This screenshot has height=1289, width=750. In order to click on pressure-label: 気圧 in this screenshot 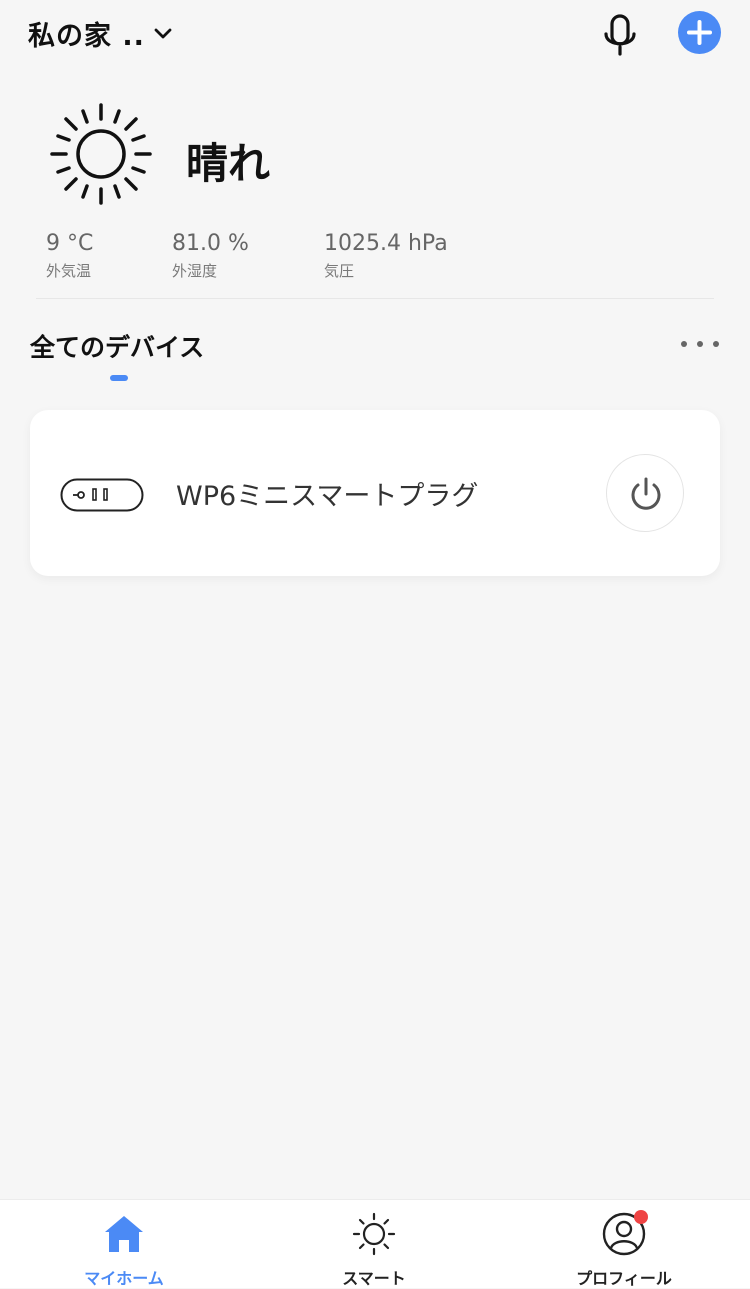, I will do `click(339, 271)`.